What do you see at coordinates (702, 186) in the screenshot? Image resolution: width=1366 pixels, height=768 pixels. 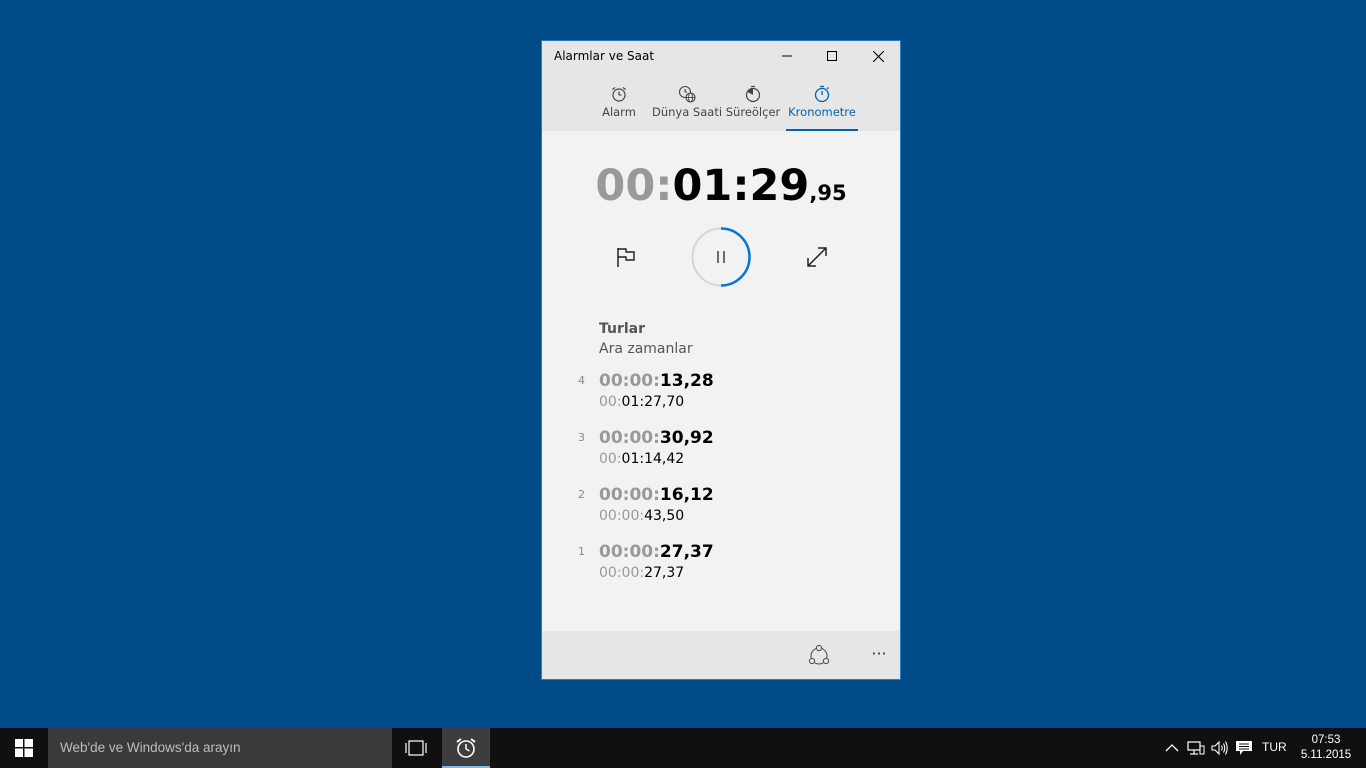 I see `stopwatch-minutes: 01` at bounding box center [702, 186].